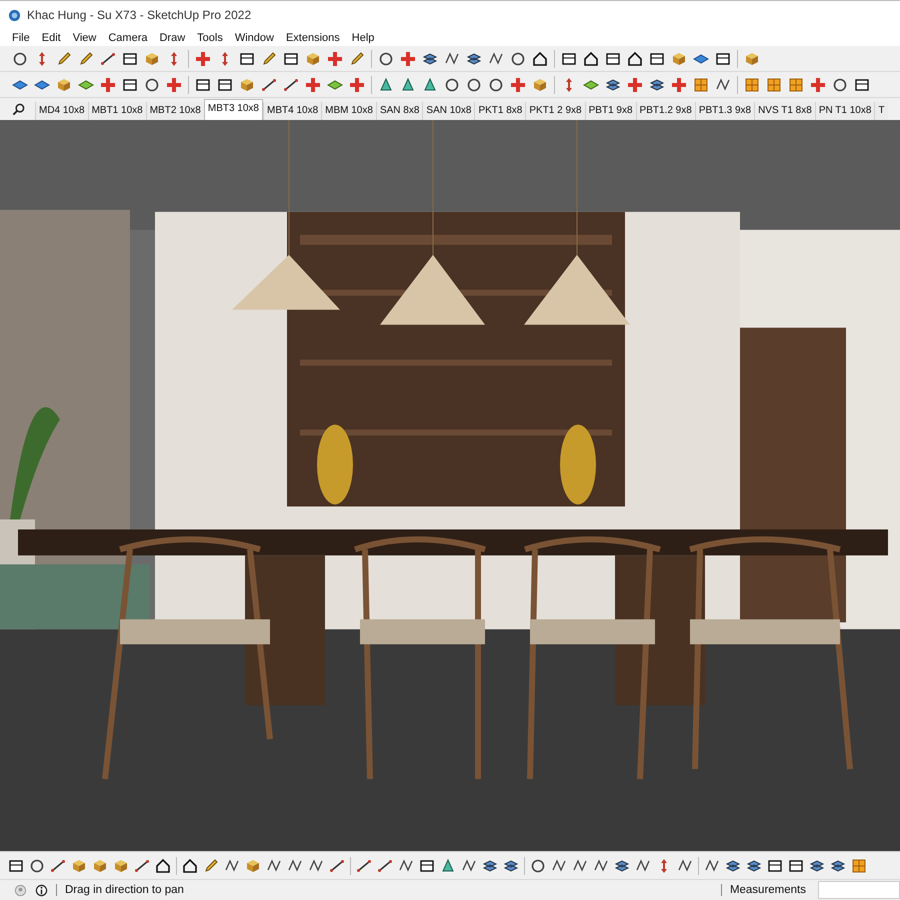 The height and width of the screenshot is (900, 900). Describe the element at coordinates (313, 38) in the screenshot. I see `menu-item: Extensions` at that location.